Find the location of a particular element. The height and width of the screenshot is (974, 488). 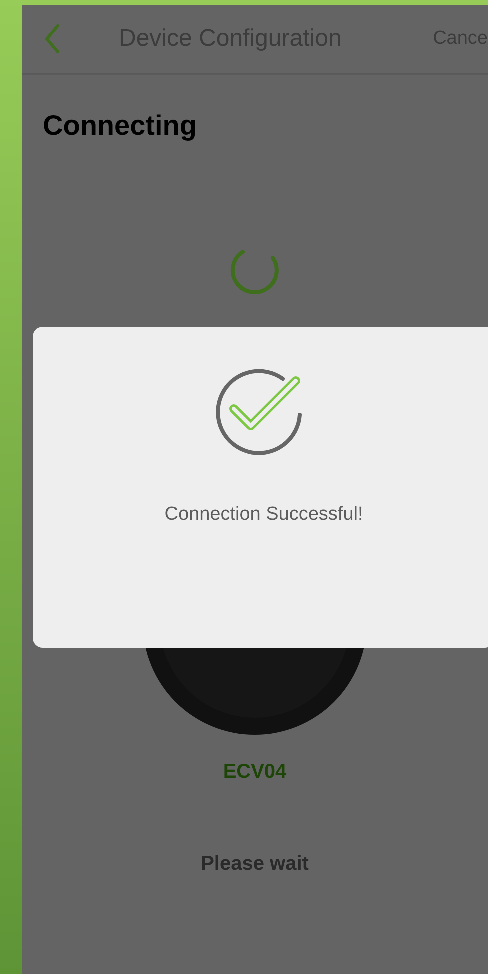

connecting-heading: Connecting is located at coordinates (120, 126).